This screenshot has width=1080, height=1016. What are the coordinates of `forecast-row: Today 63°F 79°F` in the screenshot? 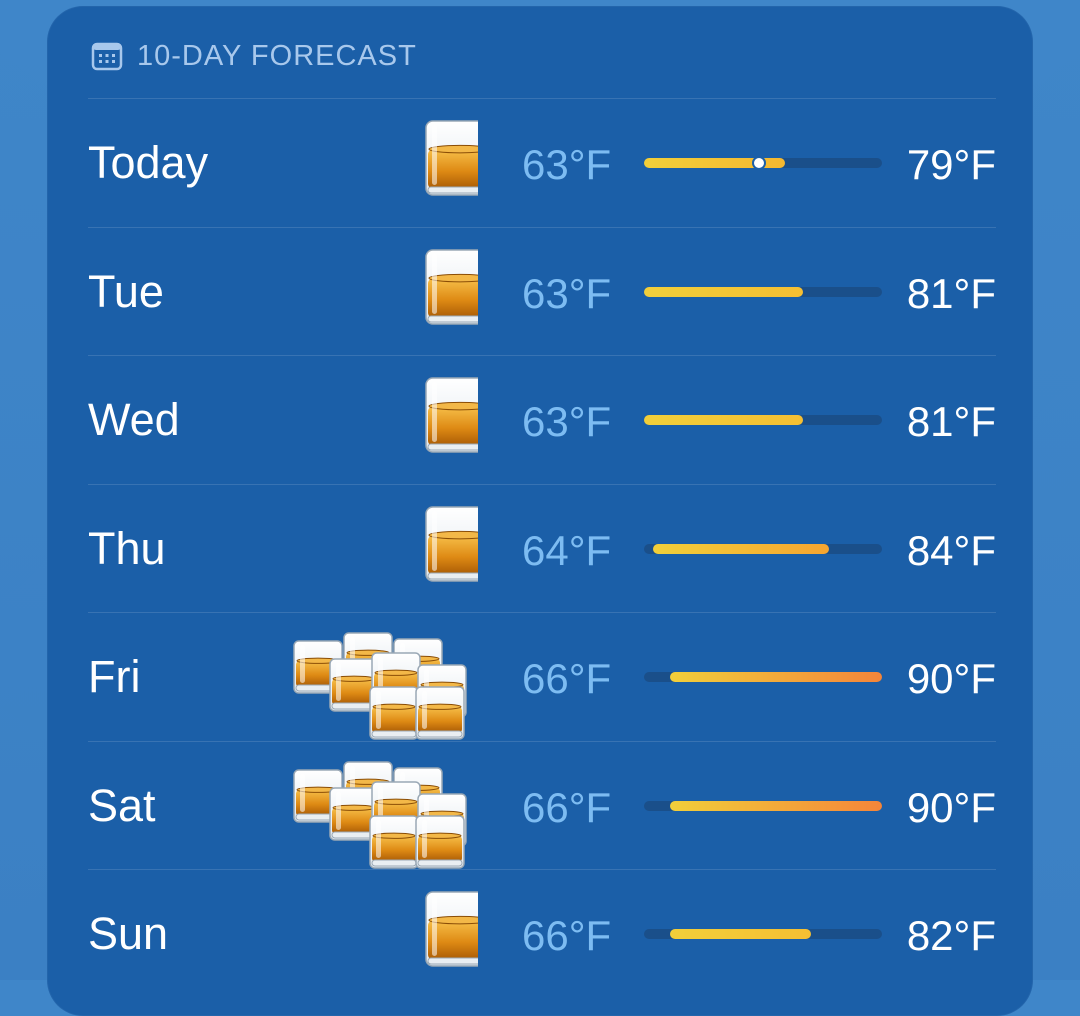 It's located at (542, 162).